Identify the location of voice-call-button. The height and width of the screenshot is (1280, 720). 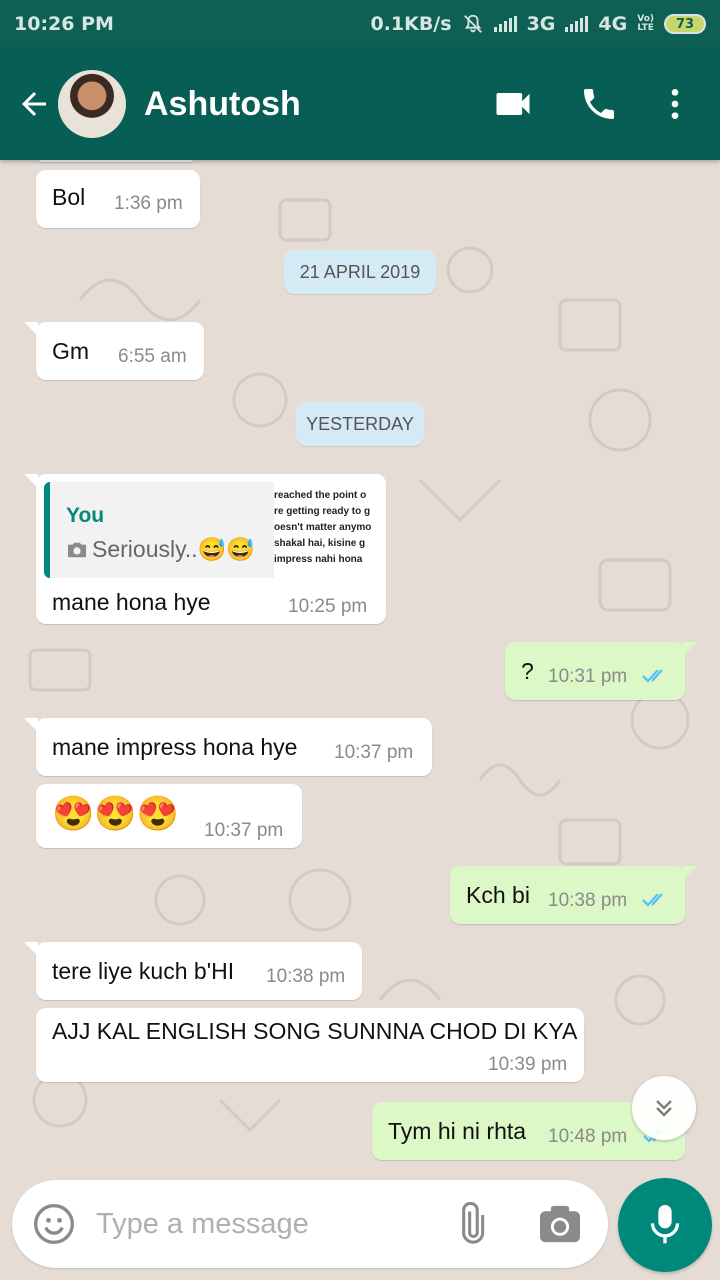
(599, 104).